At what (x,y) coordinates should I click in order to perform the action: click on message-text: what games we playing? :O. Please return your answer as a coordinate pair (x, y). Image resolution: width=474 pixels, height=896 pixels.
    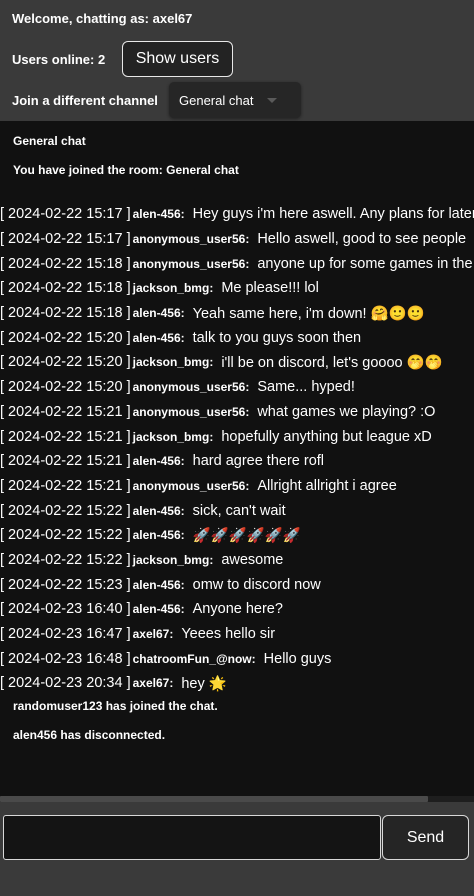
    Looking at the image, I should click on (346, 411).